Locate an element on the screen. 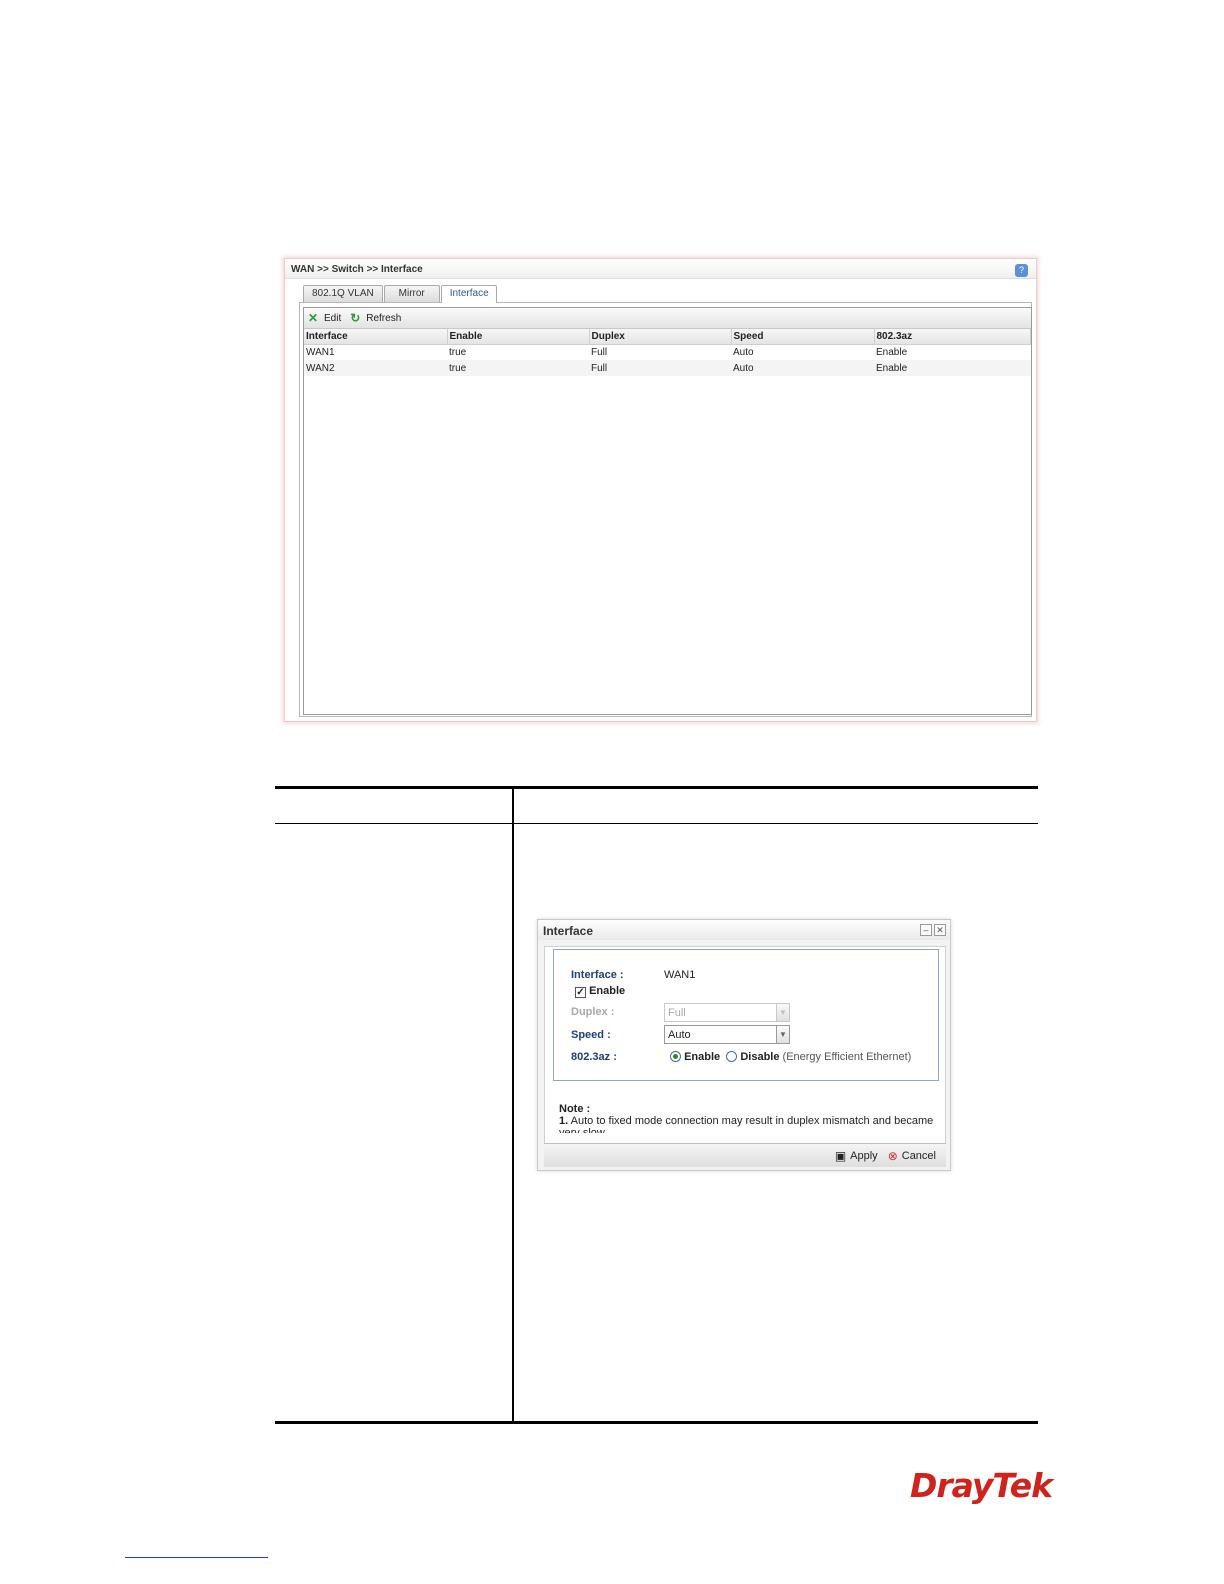  enable-checkbox-row: ✓ Enable is located at coordinates (600, 991).